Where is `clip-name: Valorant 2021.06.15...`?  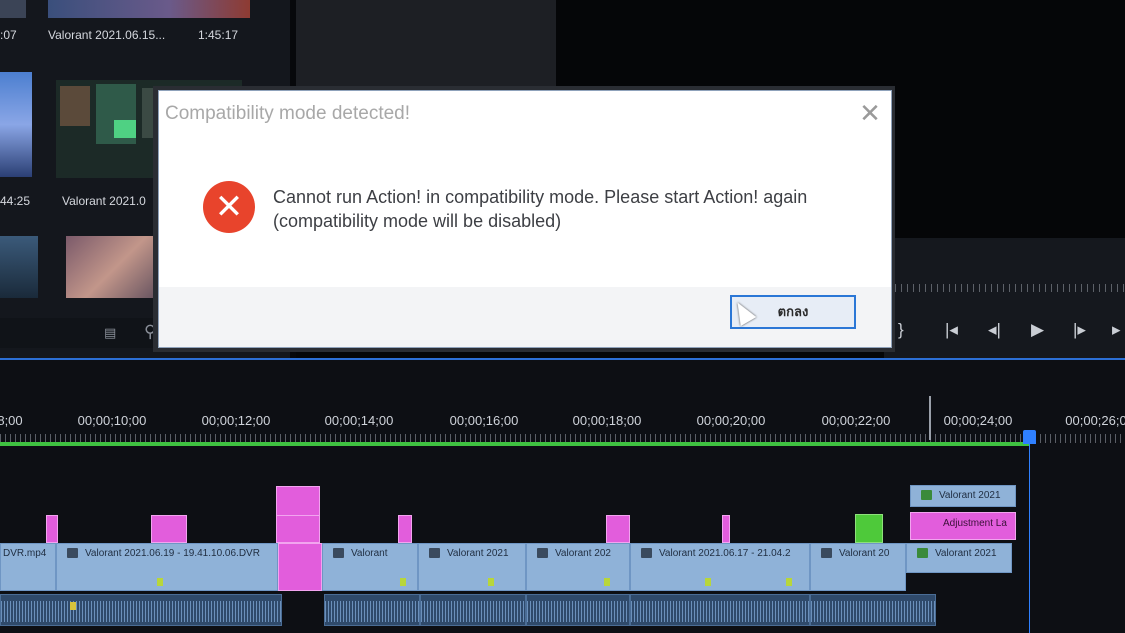
clip-name: Valorant 2021.06.15... is located at coordinates (107, 35).